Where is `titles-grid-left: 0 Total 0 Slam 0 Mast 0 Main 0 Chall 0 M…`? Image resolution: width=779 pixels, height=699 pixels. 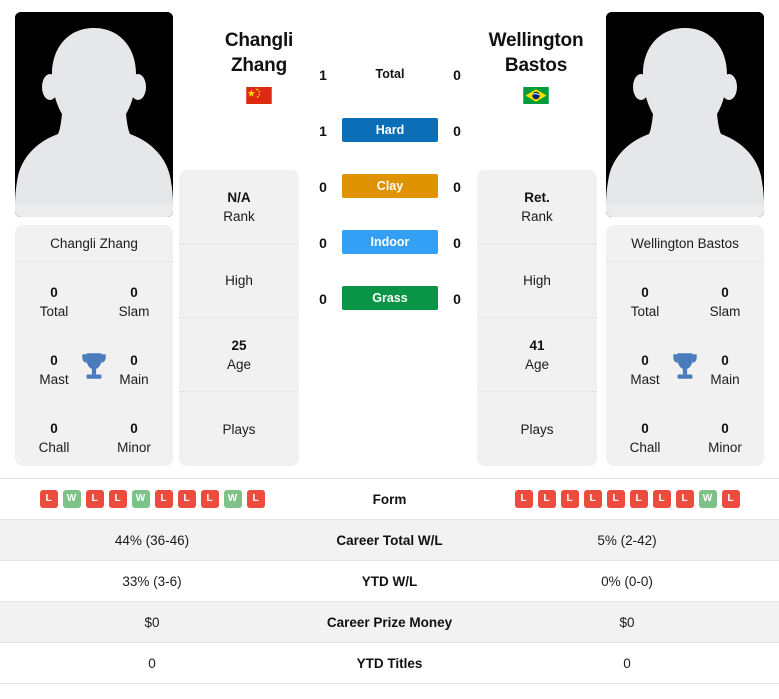
titles-grid-left: 0 Total 0 Slam 0 Mast 0 Main 0 Chall 0 M… is located at coordinates (94, 364).